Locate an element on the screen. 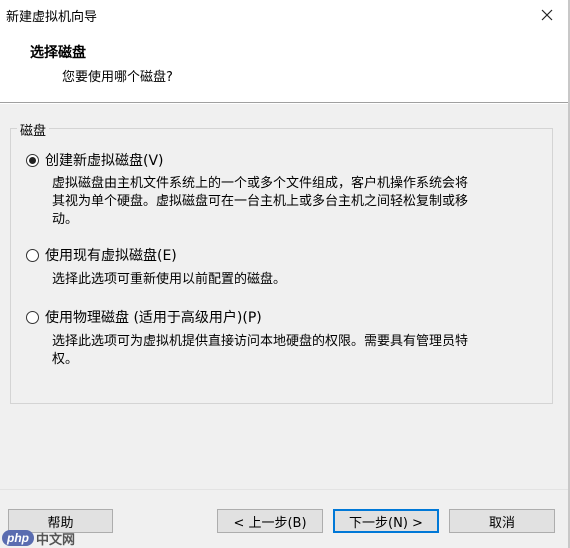 Image resolution: width=570 pixels, height=548 pixels. close-button is located at coordinates (547, 15).